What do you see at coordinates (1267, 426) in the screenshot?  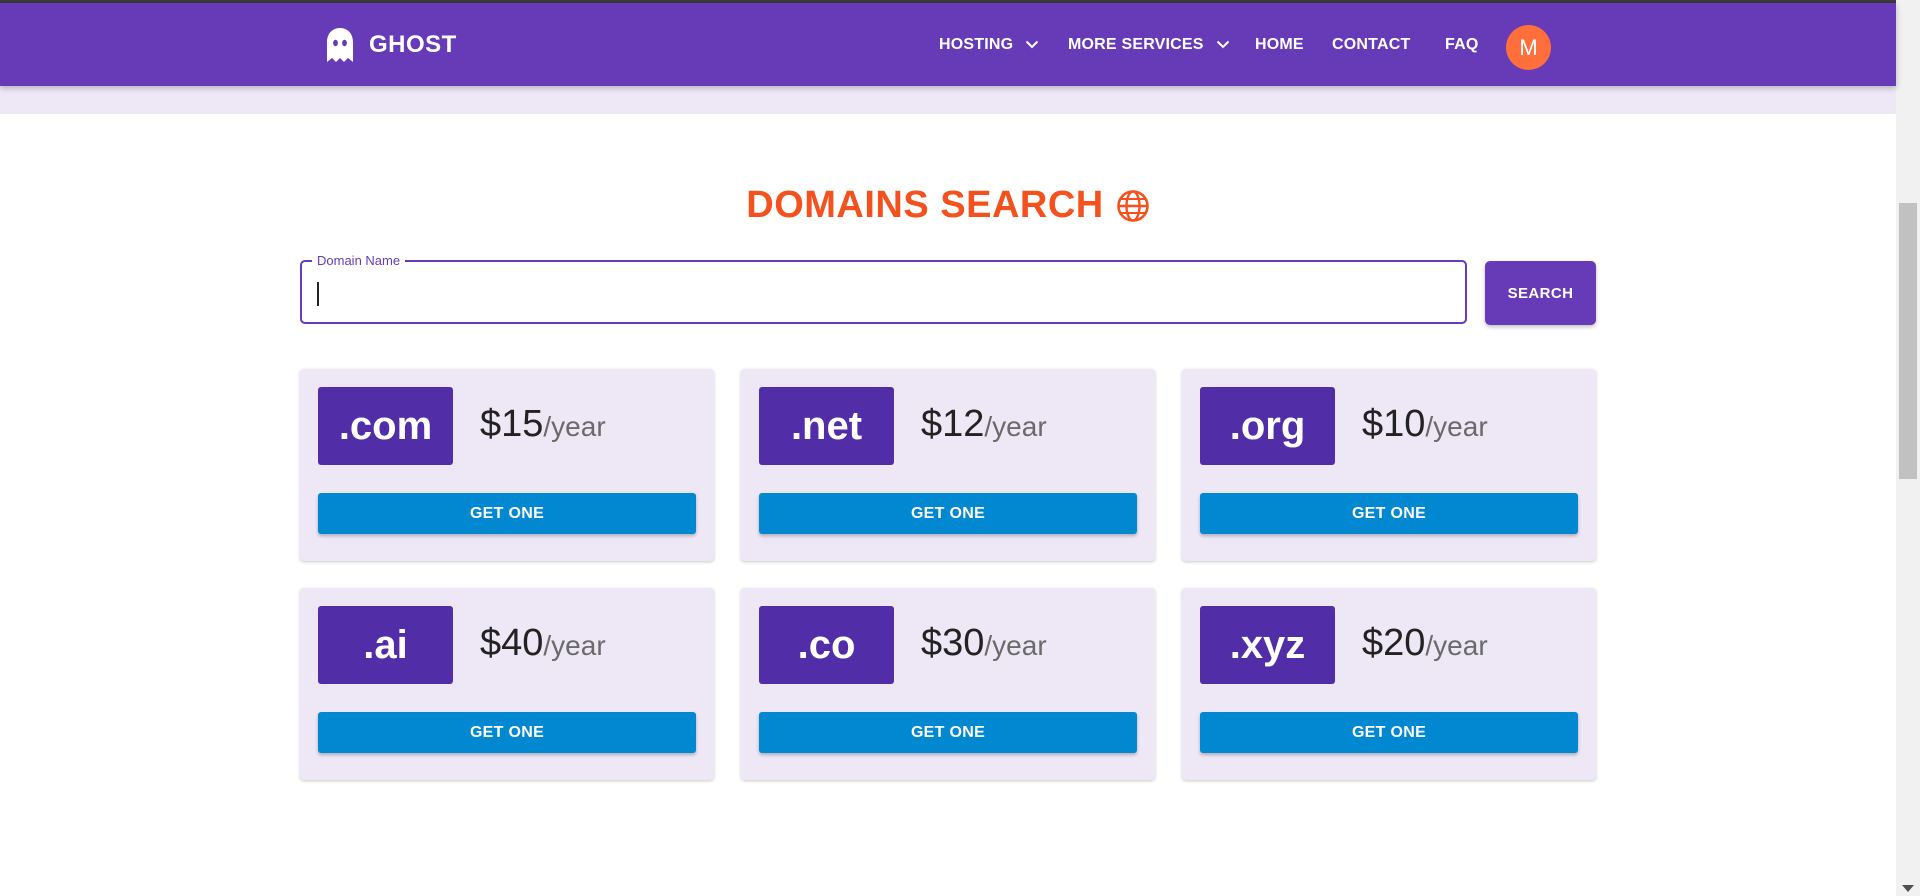 I see `tld-badge: .org` at bounding box center [1267, 426].